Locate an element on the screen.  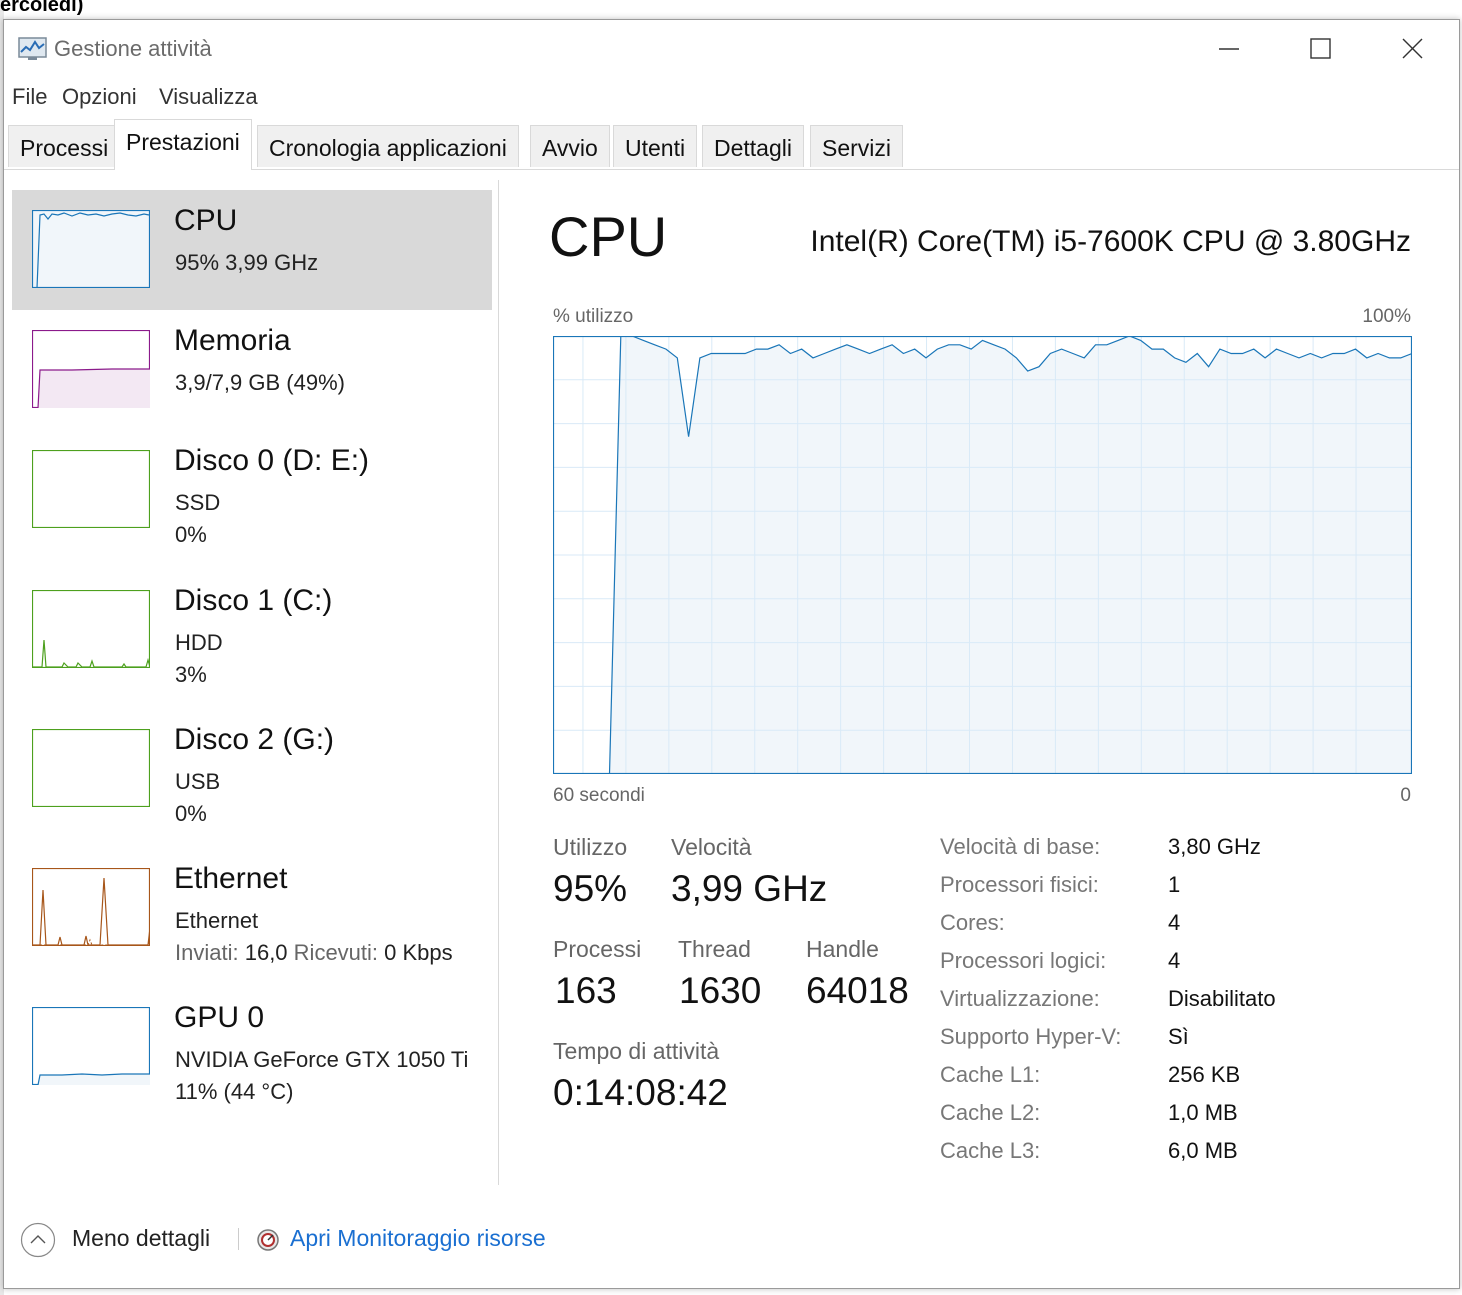
close-icon is located at coordinates (1412, 48).